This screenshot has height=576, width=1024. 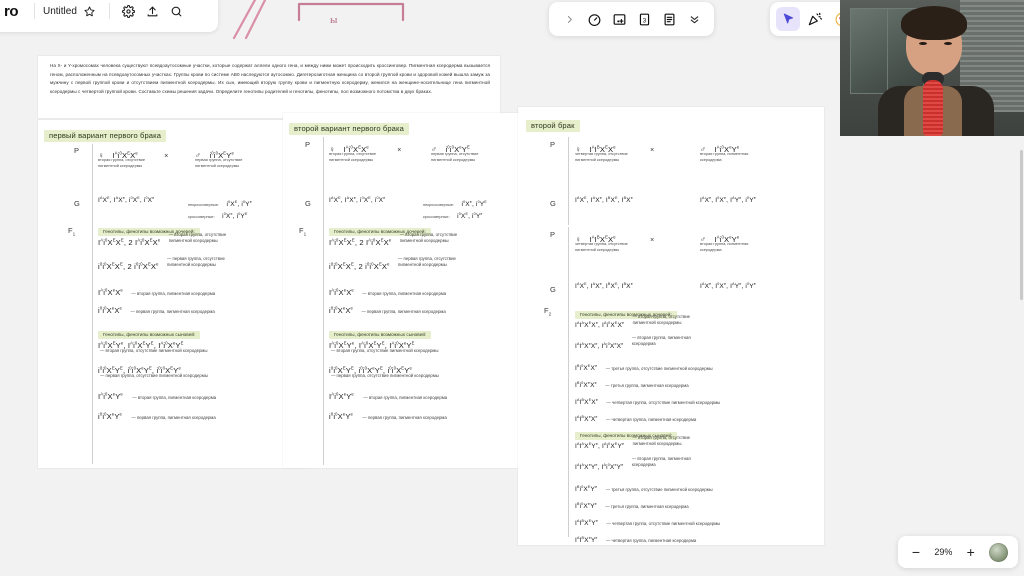 What do you see at coordinates (351, 12) in the screenshot?
I see `ink-annotation-bracket` at bounding box center [351, 12].